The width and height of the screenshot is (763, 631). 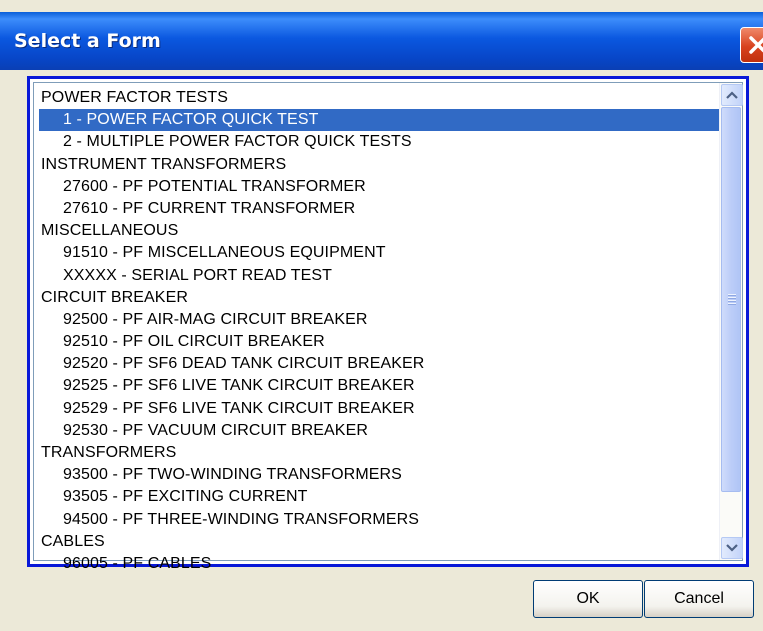 I want to click on vertical-scrollbar, so click(x=731, y=321).